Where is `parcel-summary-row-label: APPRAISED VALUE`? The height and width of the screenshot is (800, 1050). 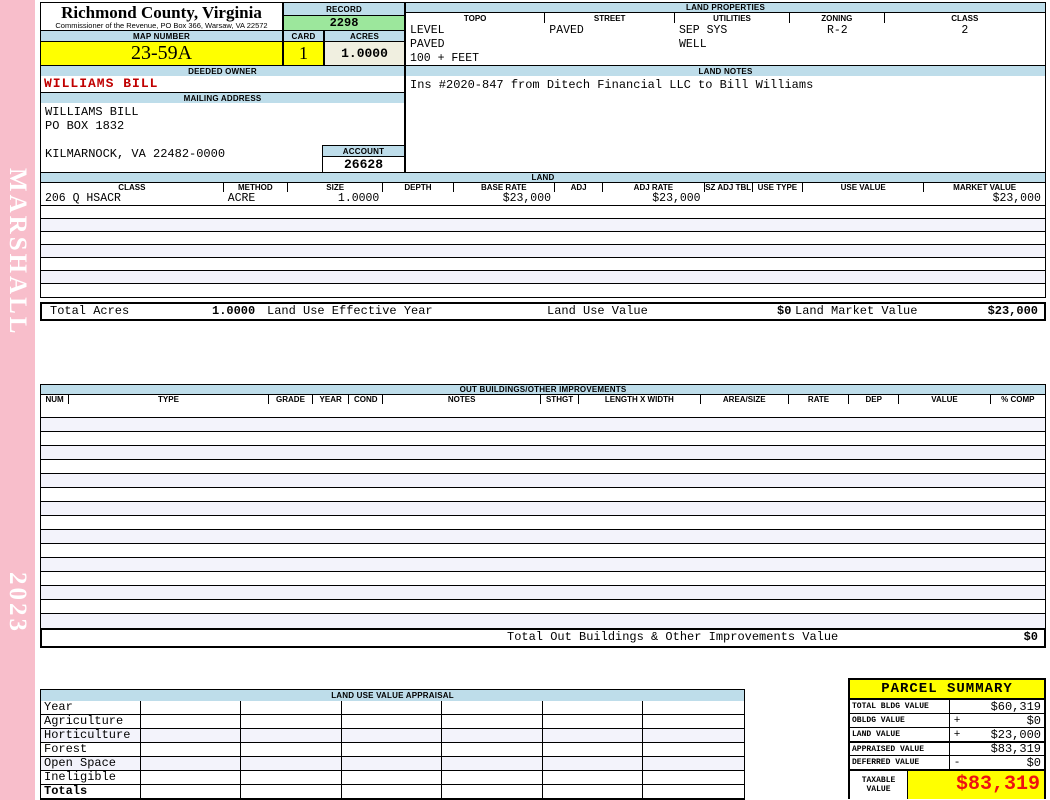
parcel-summary-row-label: APPRAISED VALUE is located at coordinates (900, 749).